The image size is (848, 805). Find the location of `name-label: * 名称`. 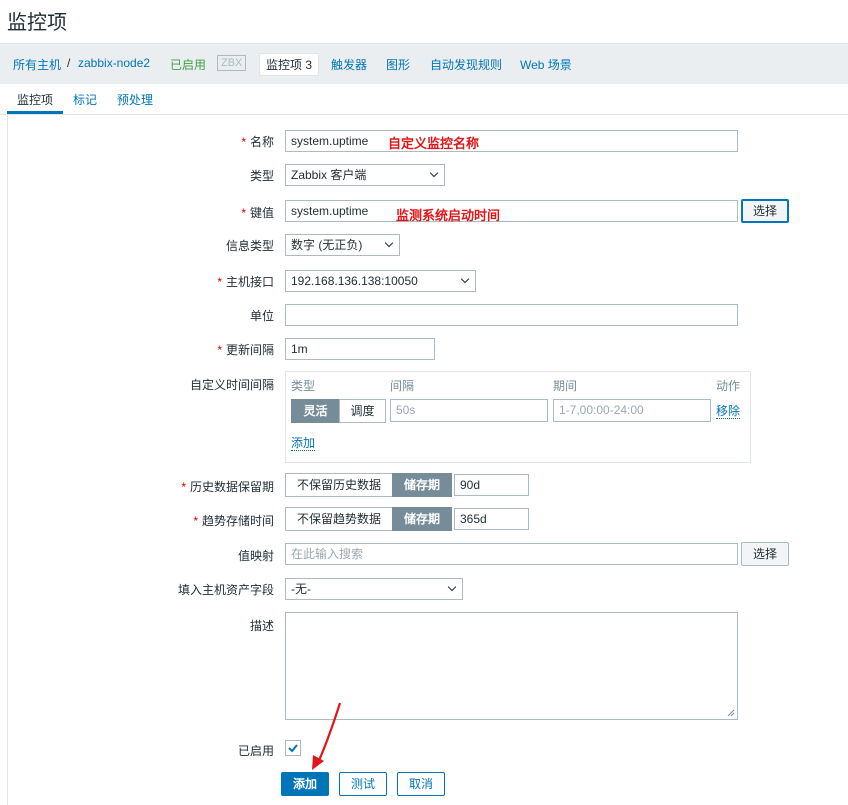

name-label: * 名称 is located at coordinates (257, 142).